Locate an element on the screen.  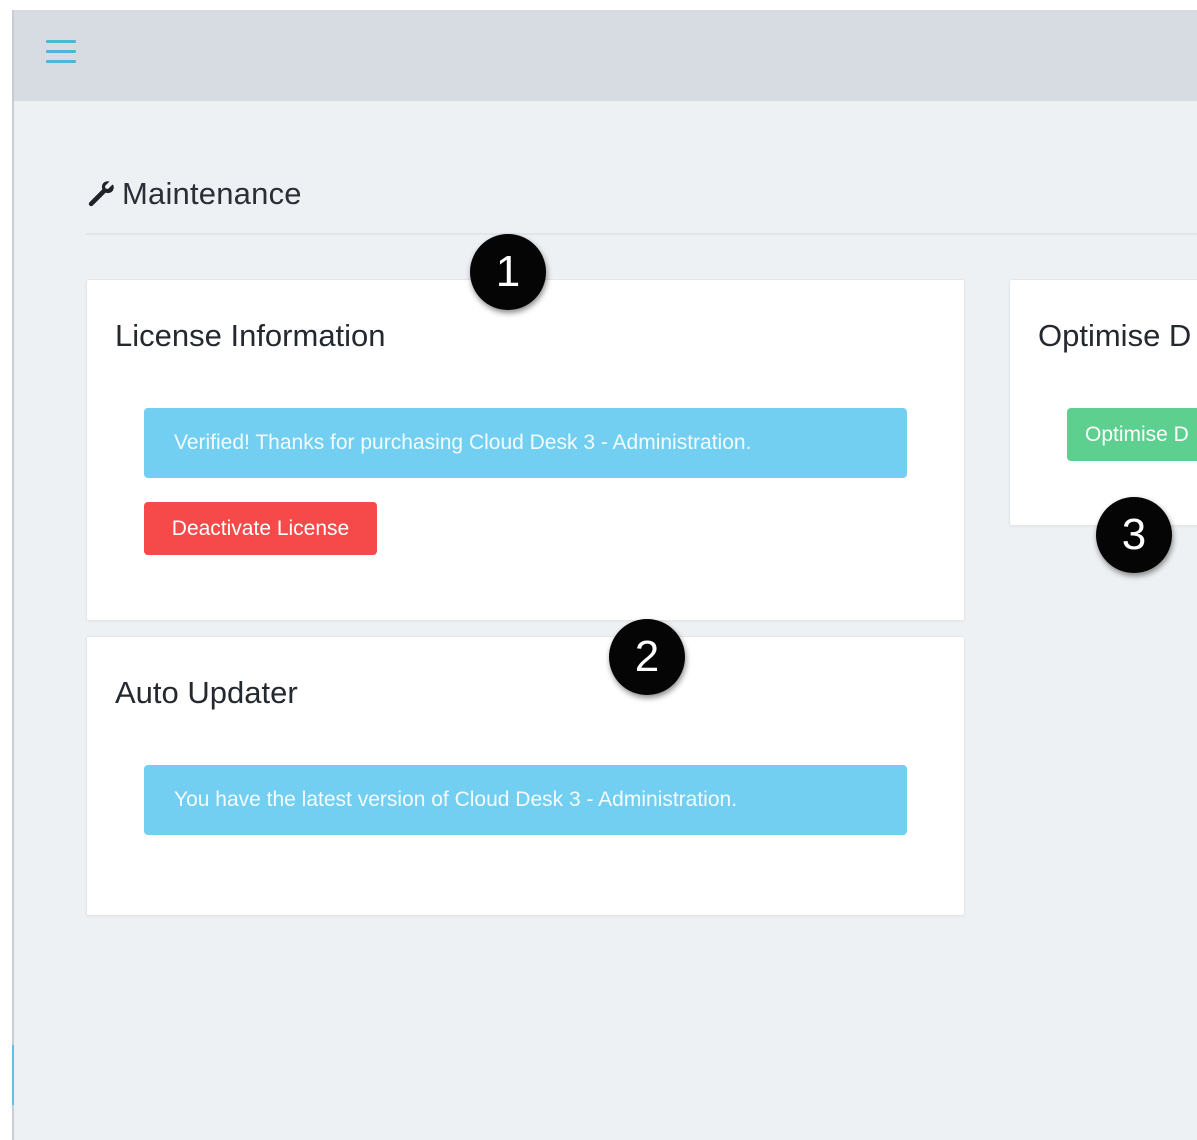
license-card-title: License Information is located at coordinates (250, 335).